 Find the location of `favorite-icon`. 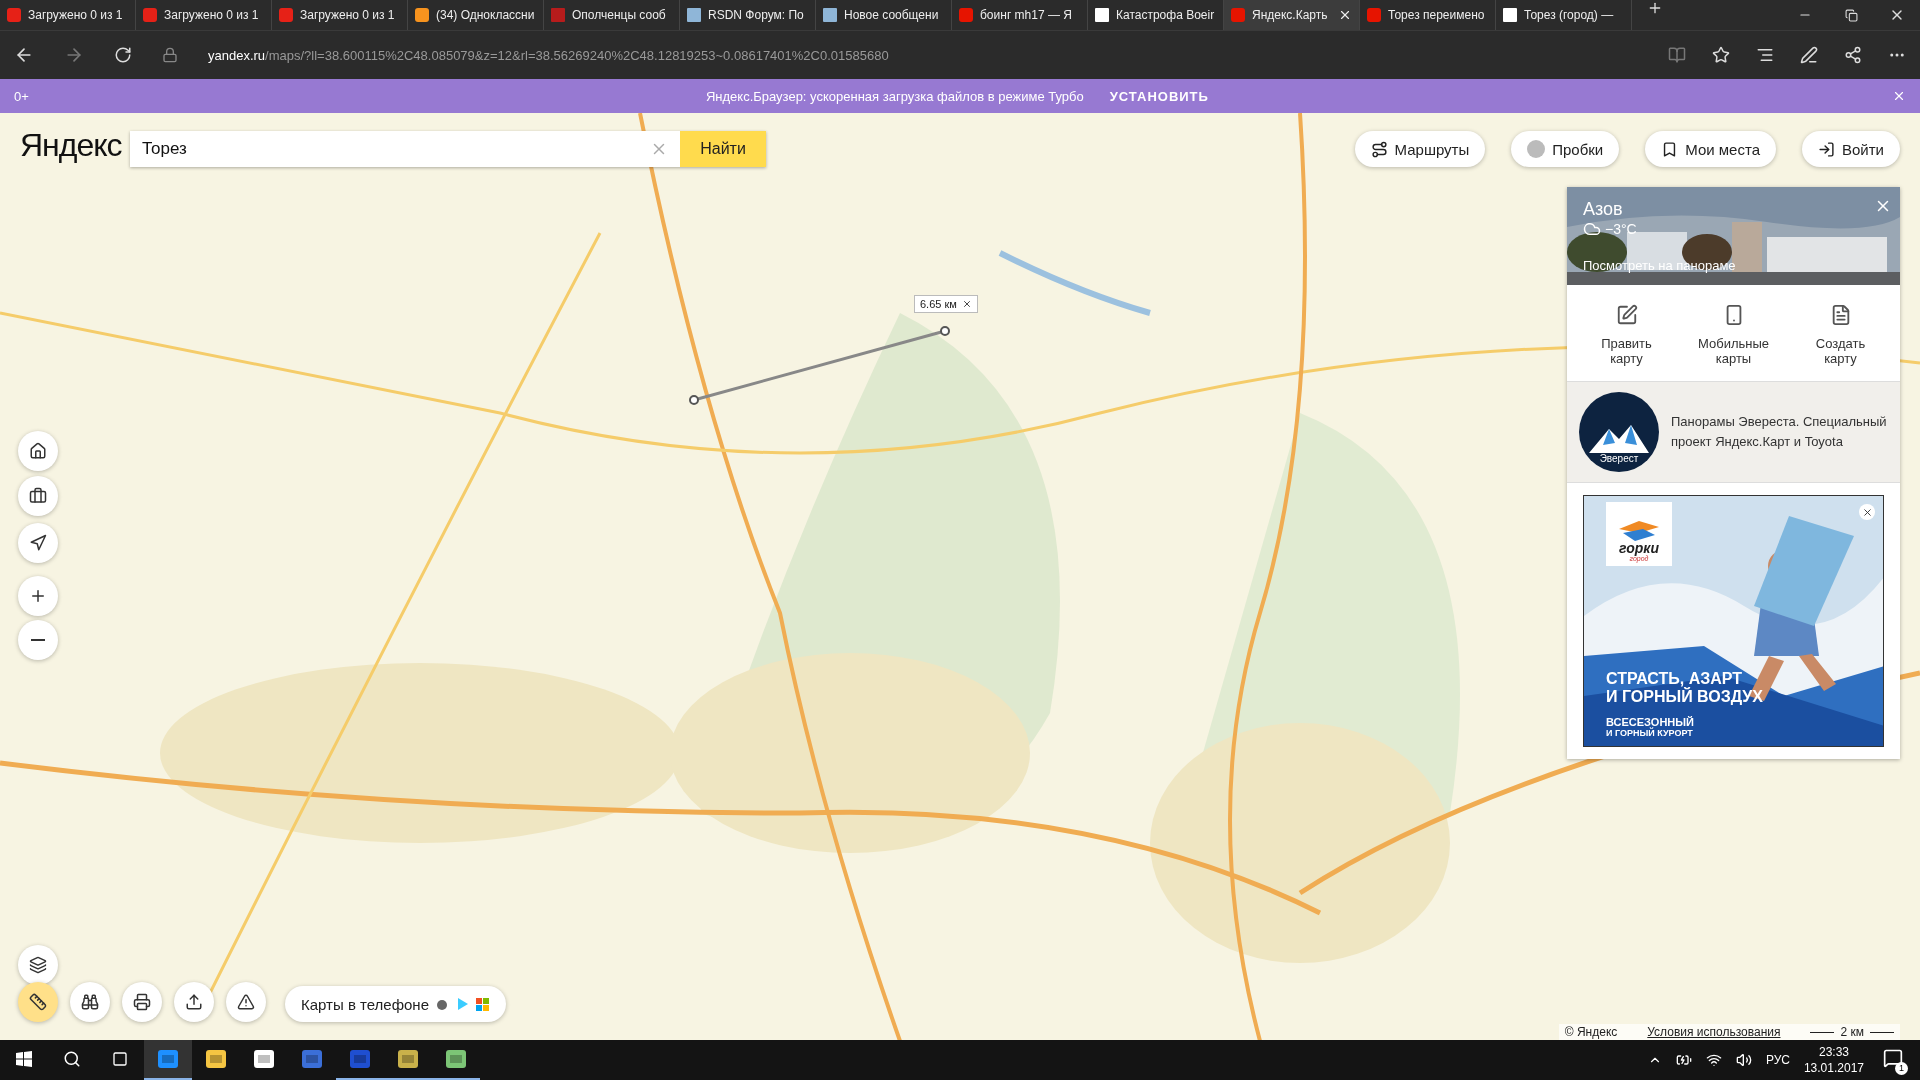

favorite-icon is located at coordinates (1721, 55).